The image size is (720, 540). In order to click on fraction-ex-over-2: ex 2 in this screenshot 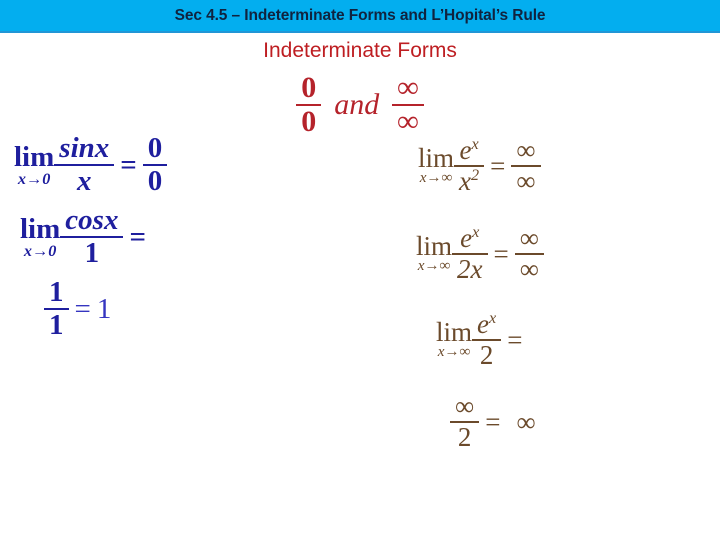, I will do `click(487, 340)`.